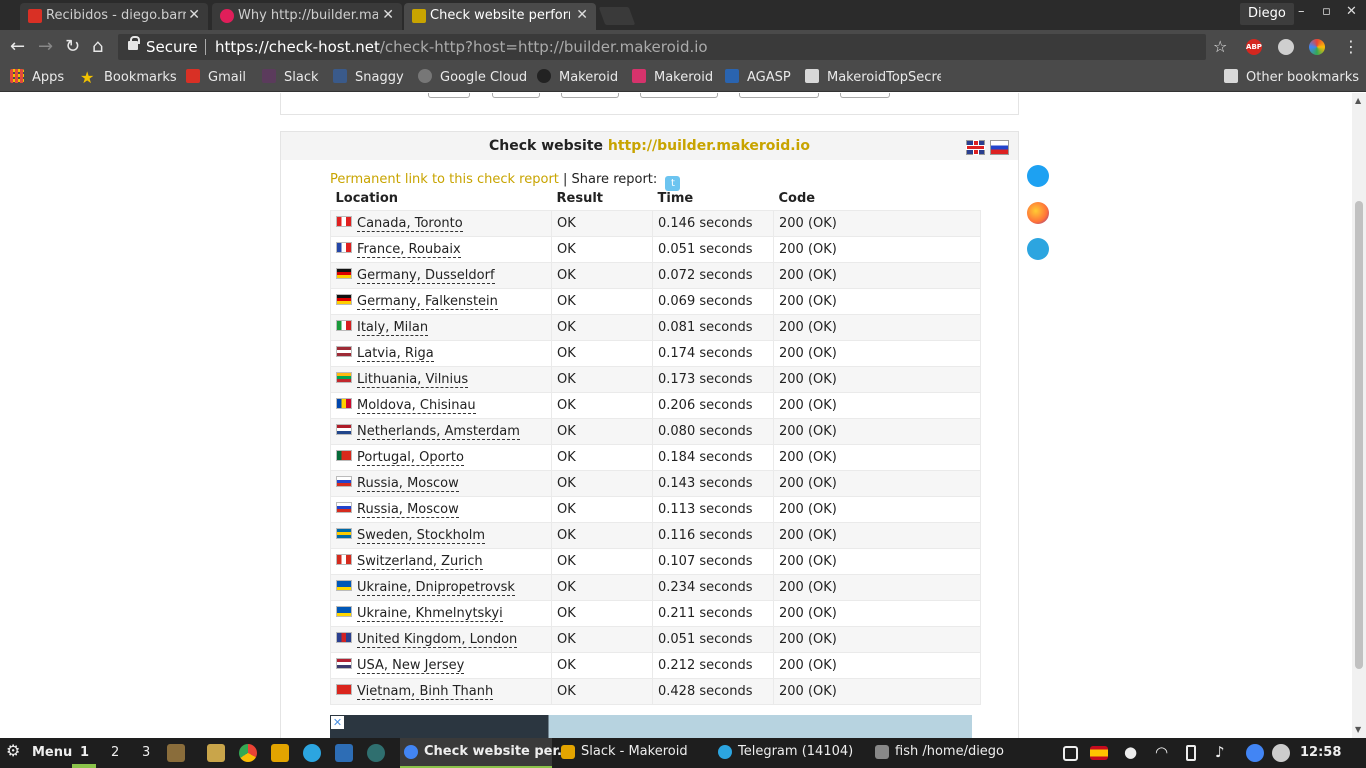 This screenshot has height=768, width=1366. Describe the element at coordinates (1286, 47) in the screenshot. I see `extension-icon` at that location.